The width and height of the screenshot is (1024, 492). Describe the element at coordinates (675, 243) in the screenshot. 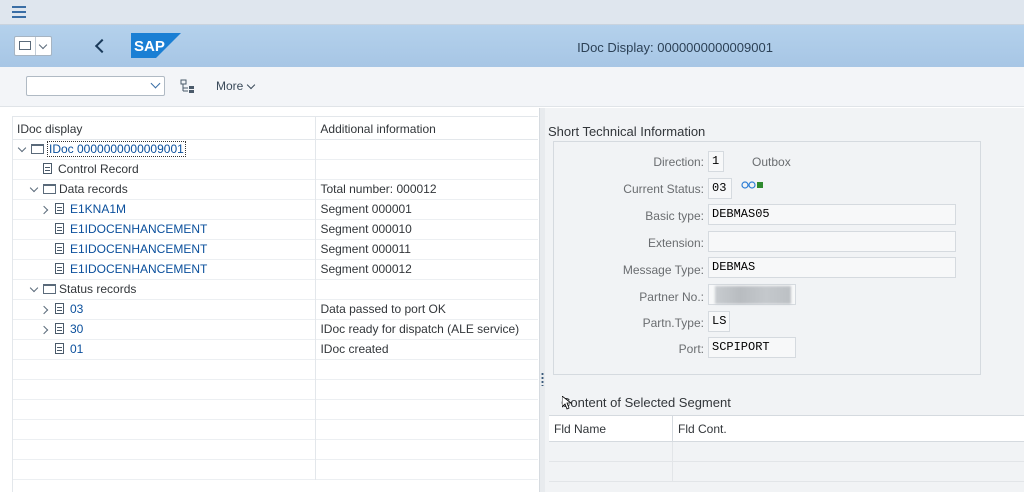

I see `extension-label: Extension:` at that location.